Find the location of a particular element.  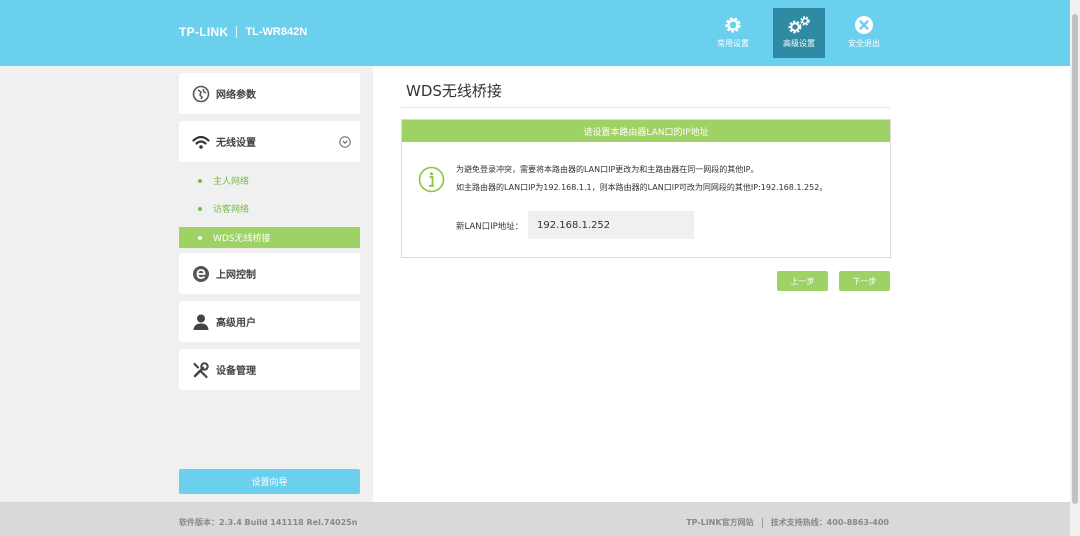

sidebar-subitem-wds-bridge: WDS无线桥接 is located at coordinates (269, 237).